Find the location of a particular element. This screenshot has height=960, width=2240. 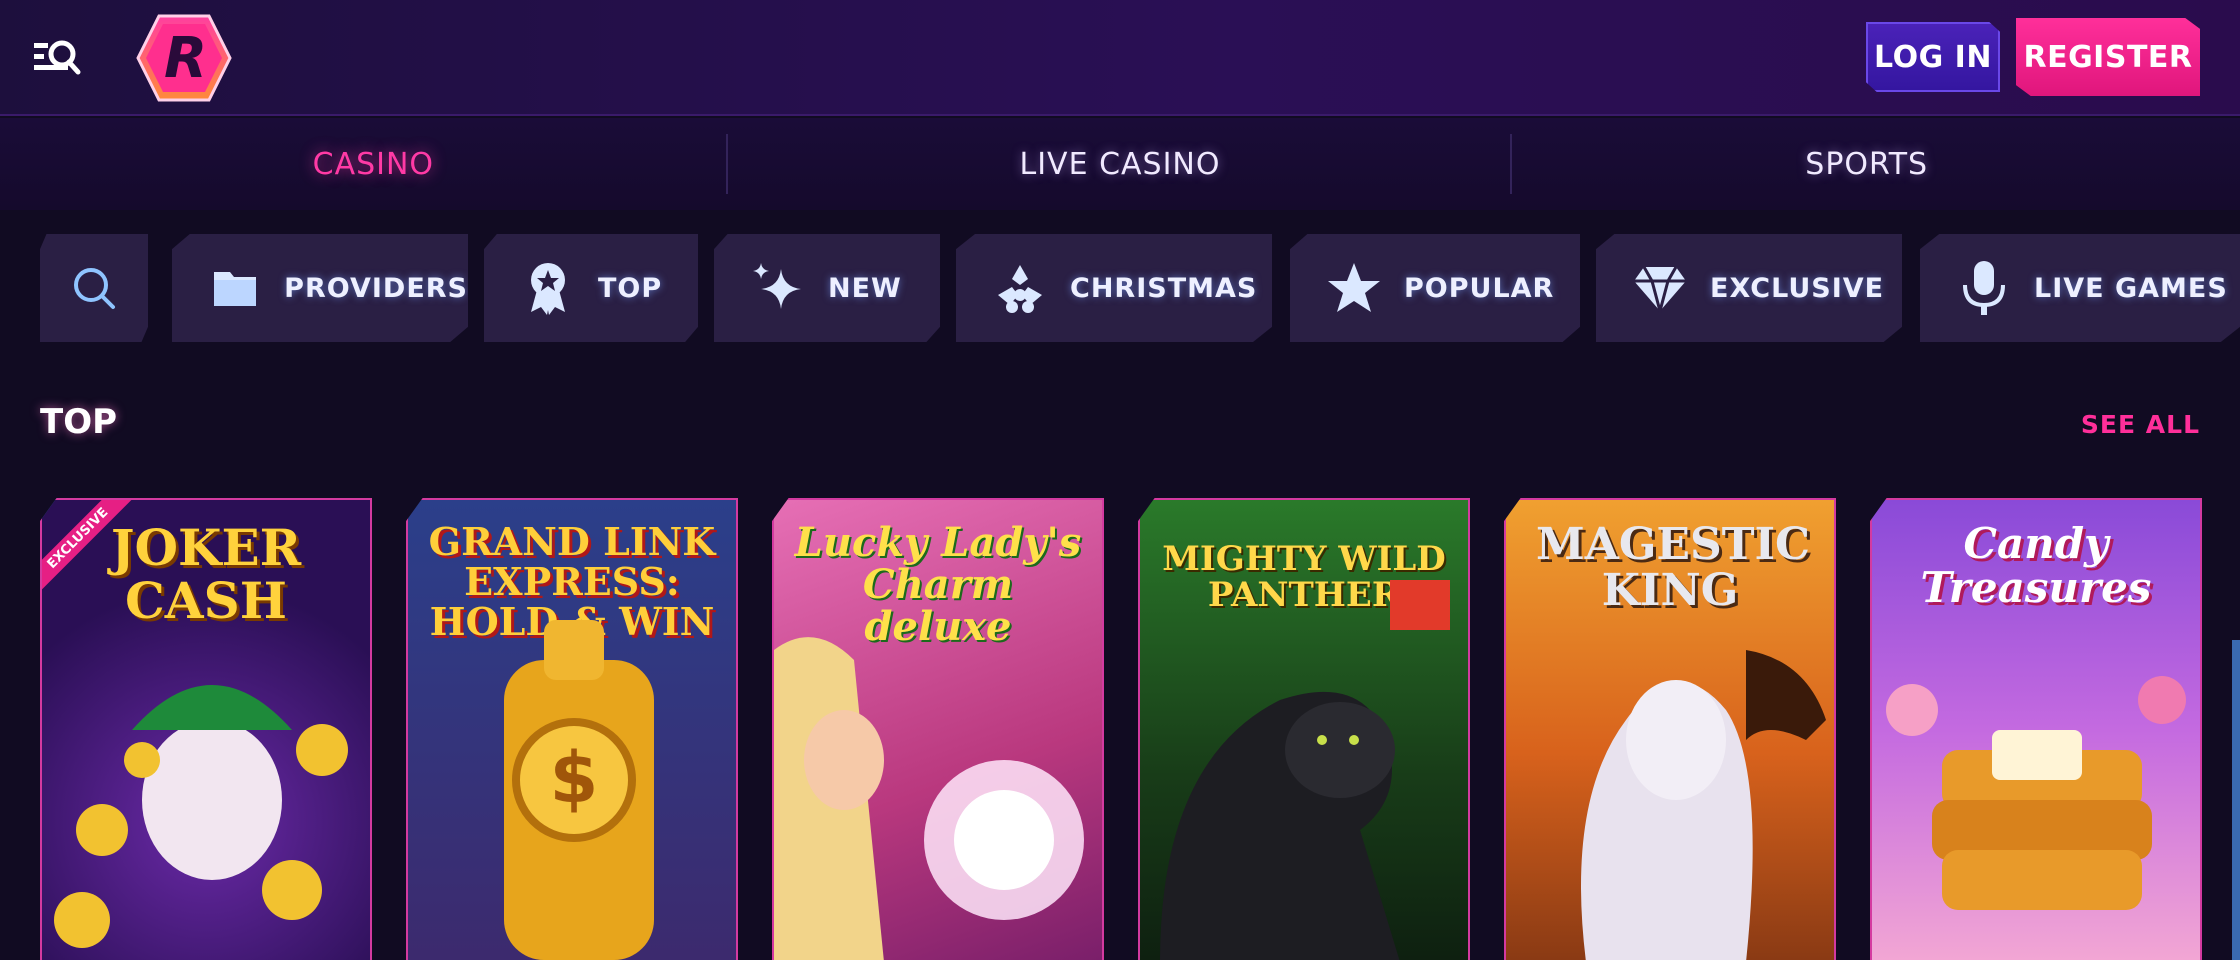

logo-letter: R is located at coordinates (186, 58).